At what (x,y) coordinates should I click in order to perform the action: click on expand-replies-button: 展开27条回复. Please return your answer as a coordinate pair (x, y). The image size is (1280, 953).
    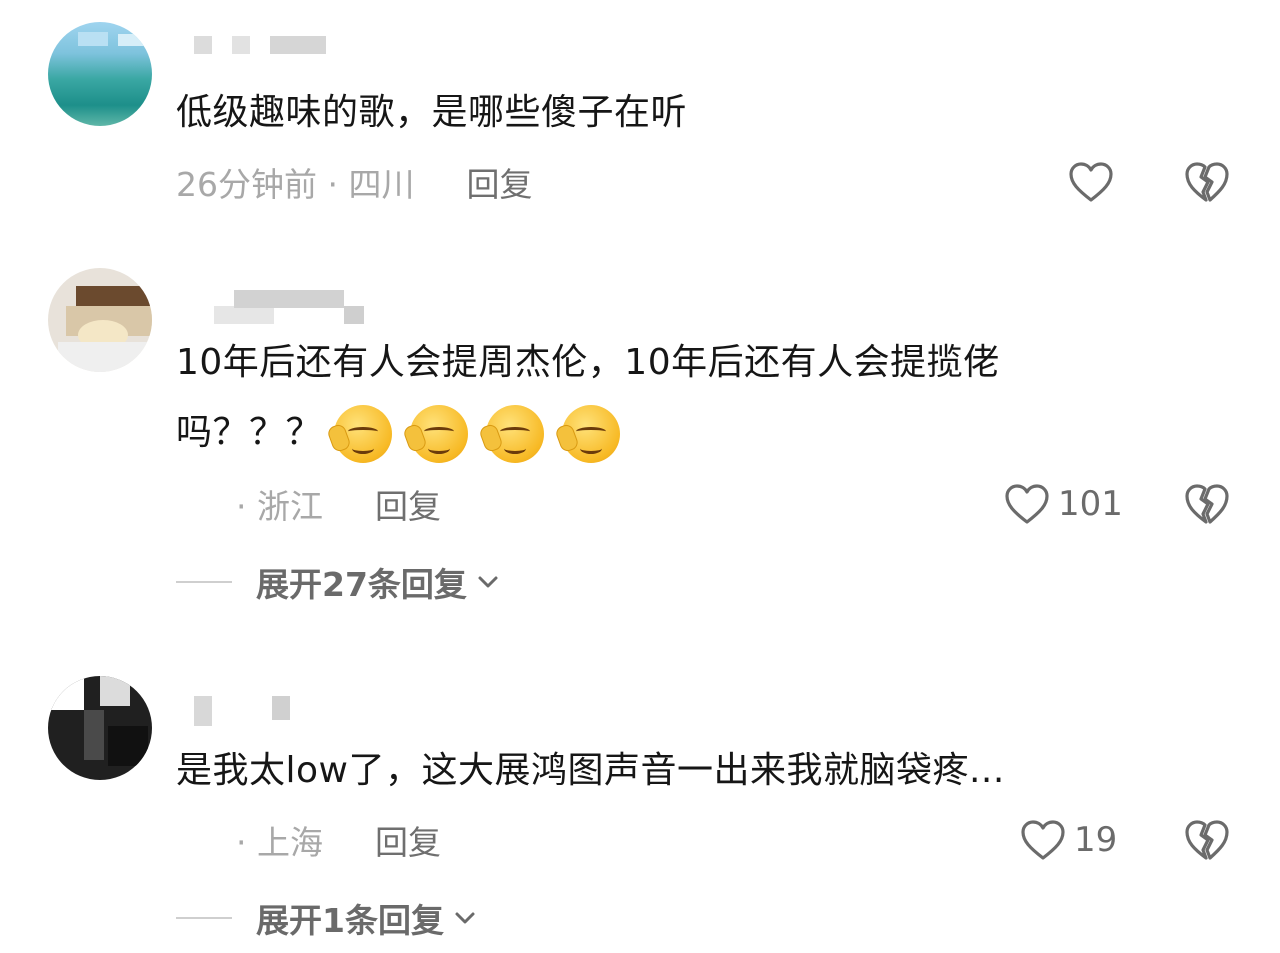
    Looking at the image, I should click on (337, 582).